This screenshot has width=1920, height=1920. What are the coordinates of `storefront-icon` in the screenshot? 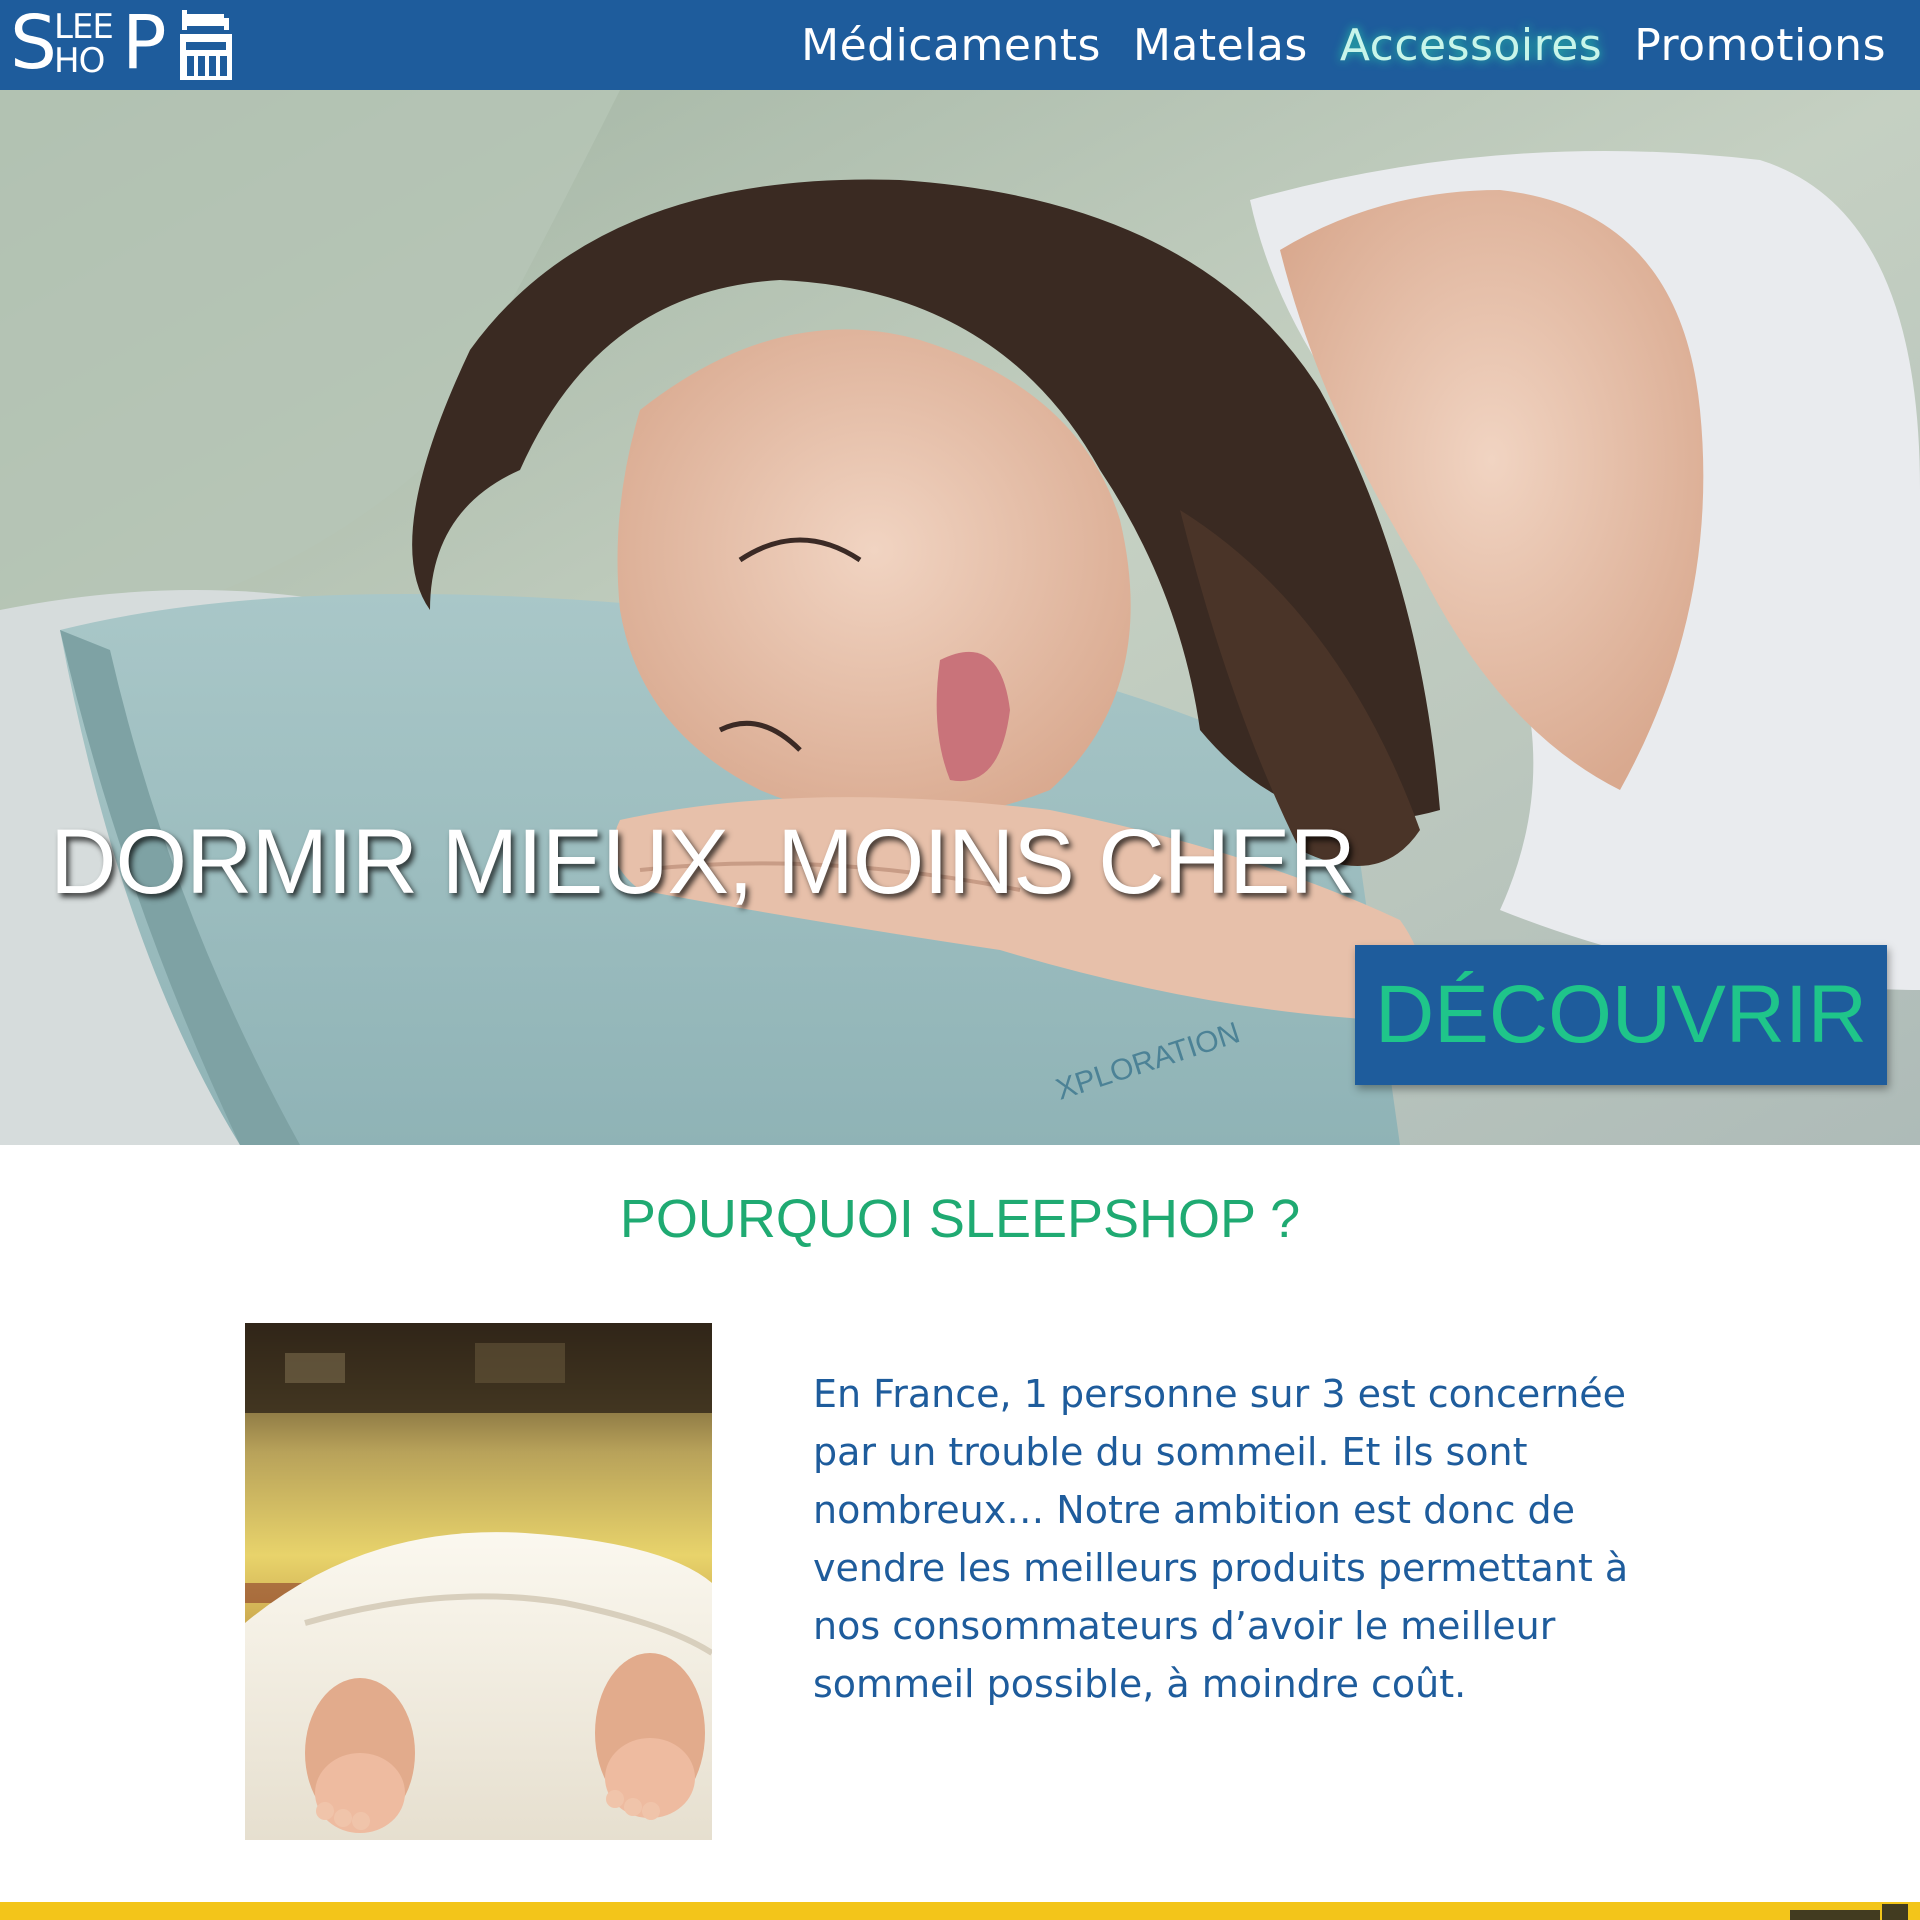 It's located at (206, 45).